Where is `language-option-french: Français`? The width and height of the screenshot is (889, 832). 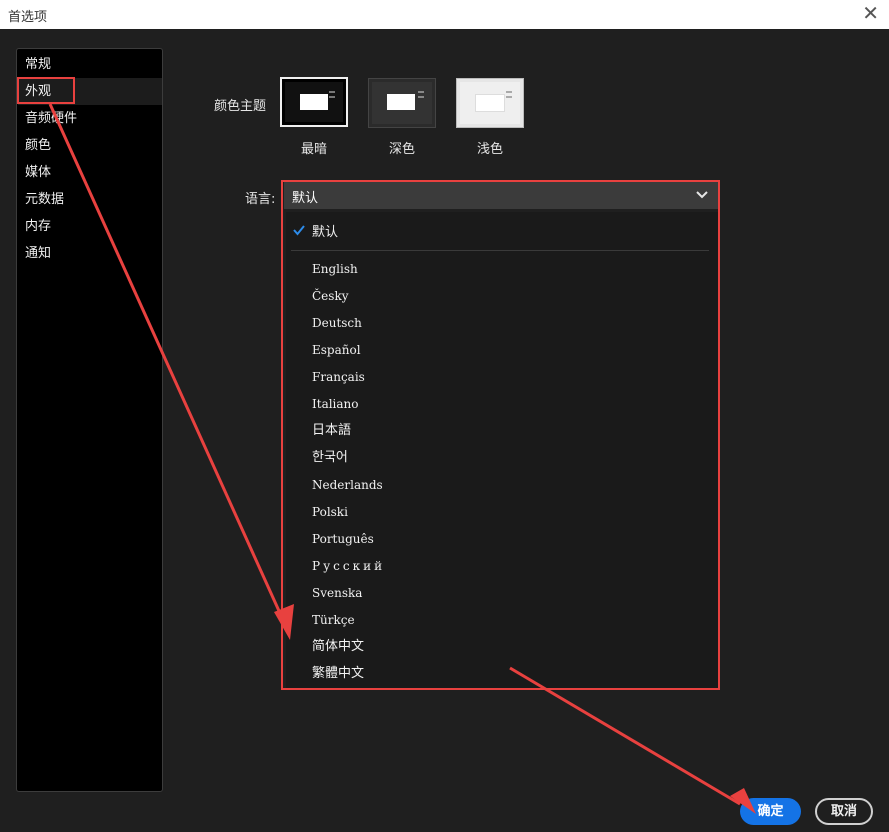 language-option-french: Français is located at coordinates (338, 377).